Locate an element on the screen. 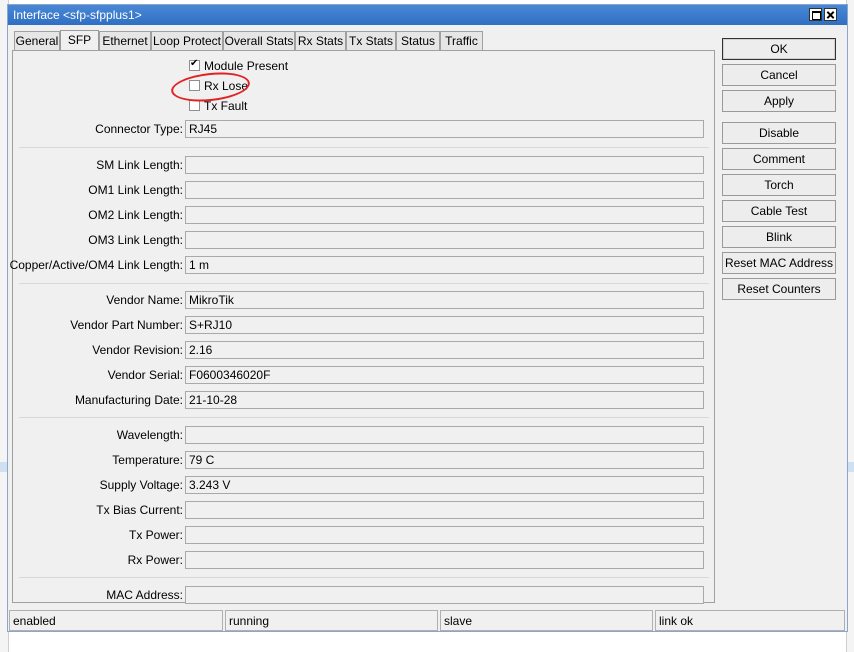 The width and height of the screenshot is (854, 652). manufacturing-date-label-cell: Manufacturing Date: is located at coordinates (98, 400).